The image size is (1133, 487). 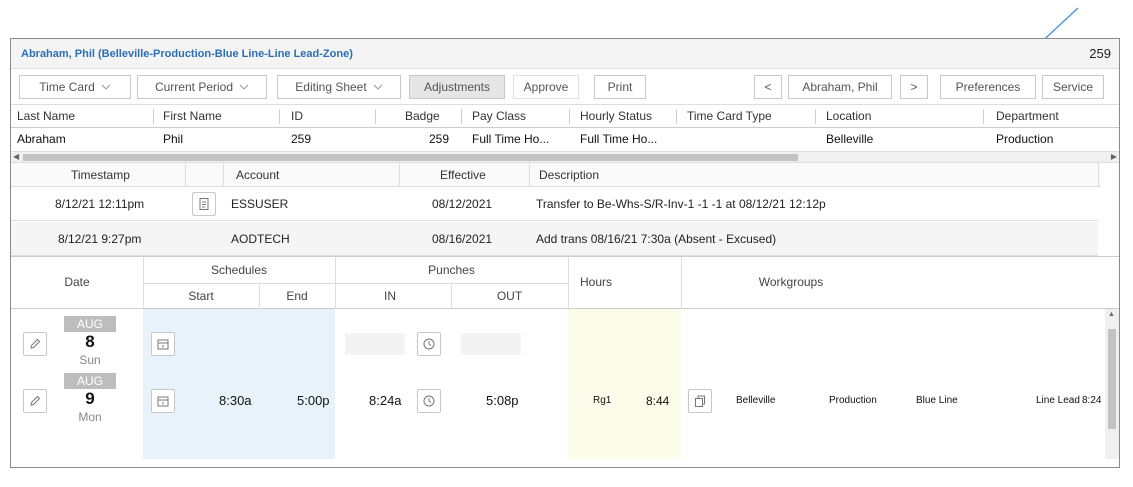 I want to click on employee-selector: Abraham, Phil, so click(x=840, y=87).